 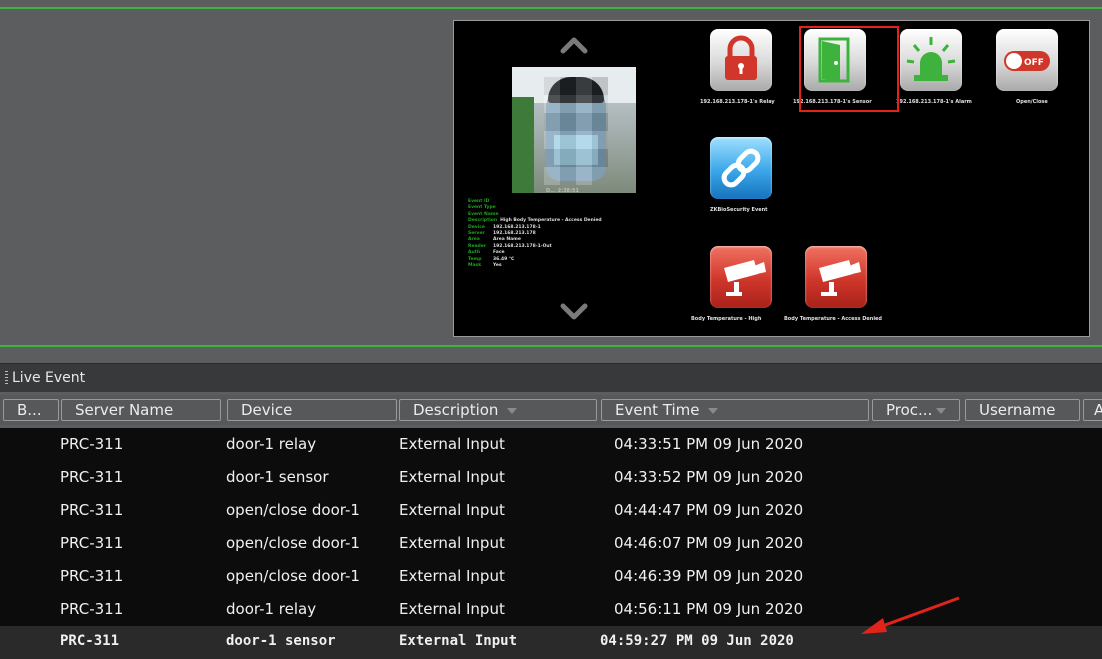 What do you see at coordinates (1092, 410) in the screenshot?
I see `column-header-a: A` at bounding box center [1092, 410].